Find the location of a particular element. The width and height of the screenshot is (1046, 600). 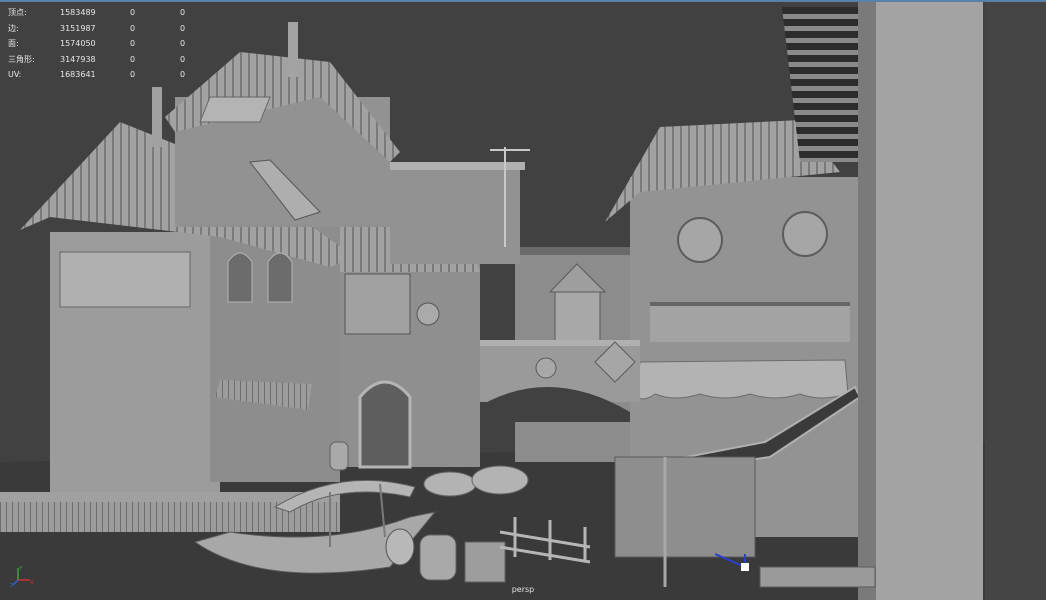

hud-value: 3151987 is located at coordinates (78, 28).